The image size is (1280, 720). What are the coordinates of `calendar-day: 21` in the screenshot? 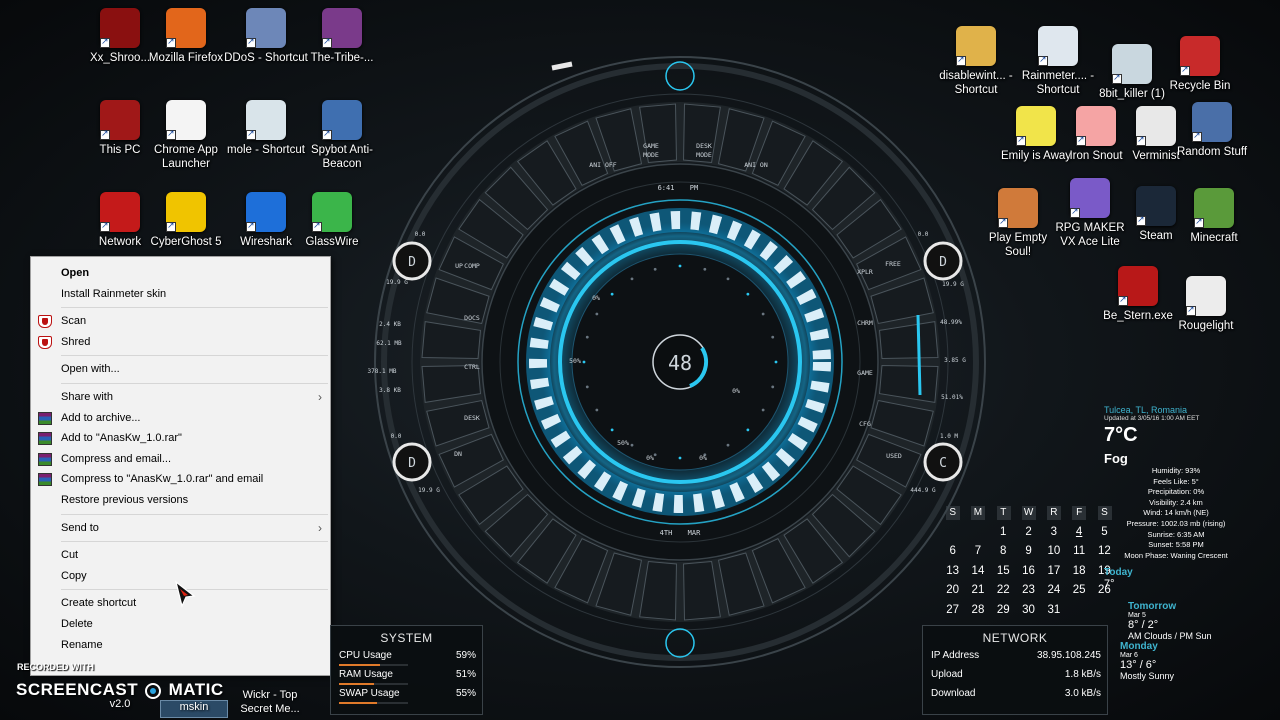 It's located at (978, 590).